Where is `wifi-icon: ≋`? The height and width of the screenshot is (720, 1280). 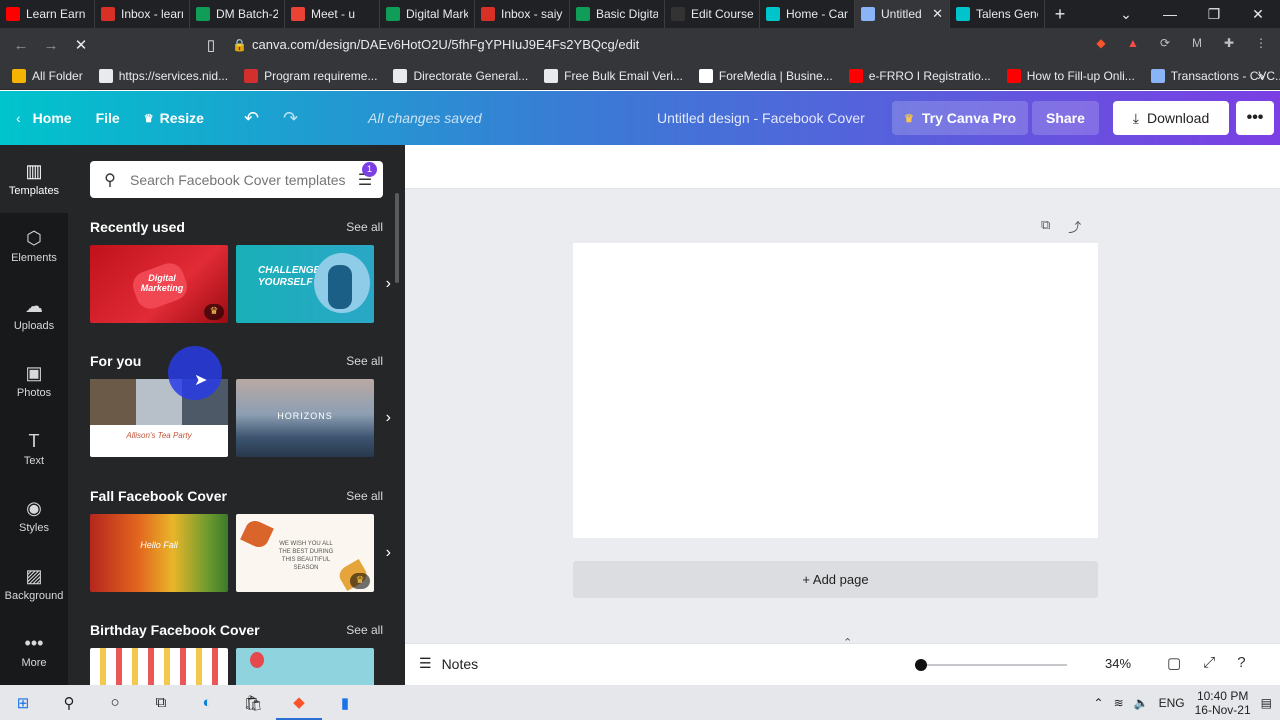
wifi-icon: ≋ is located at coordinates (1119, 703).